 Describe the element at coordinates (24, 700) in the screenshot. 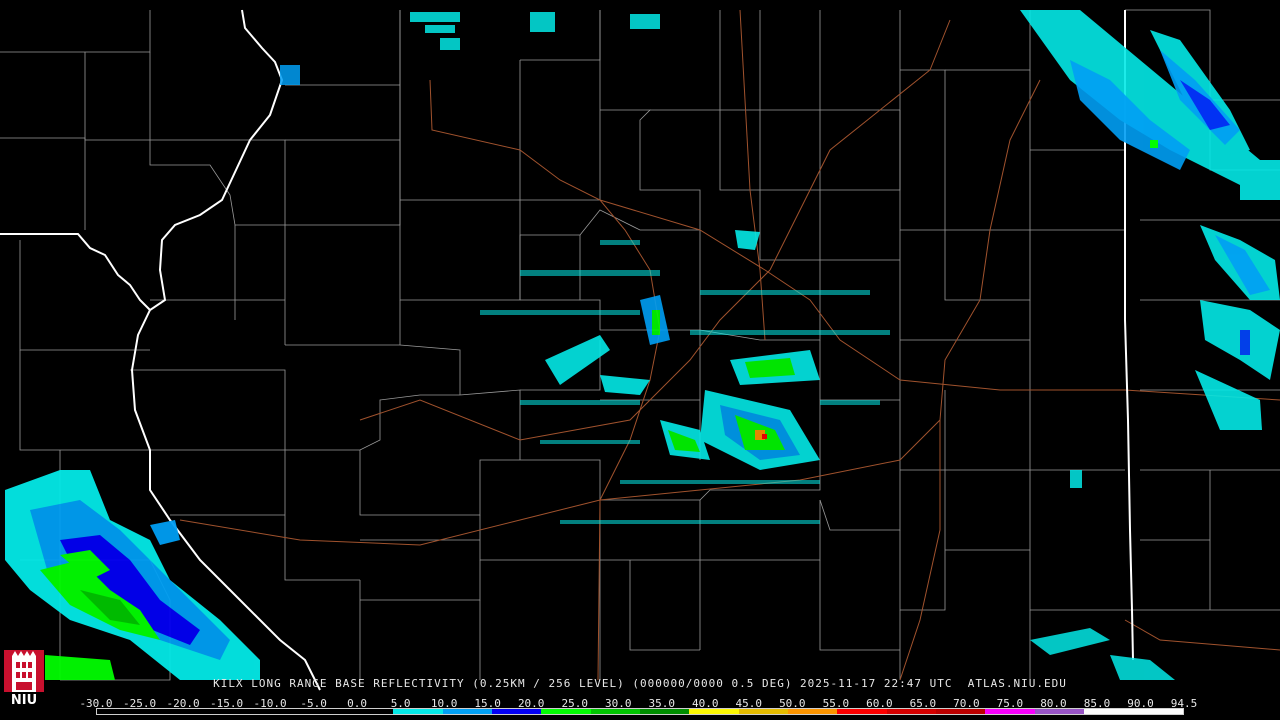

I see `niu-logo-text: NIU` at that location.